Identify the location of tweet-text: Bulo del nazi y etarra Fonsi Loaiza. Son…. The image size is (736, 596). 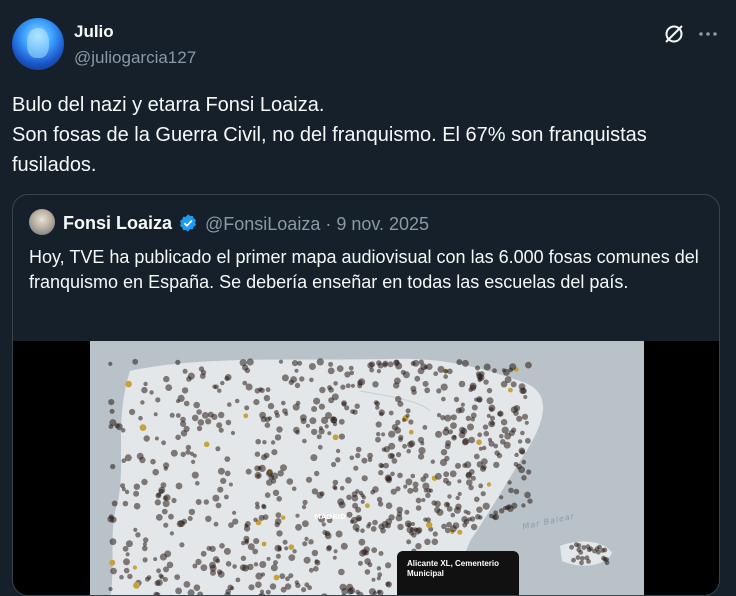
(367, 135).